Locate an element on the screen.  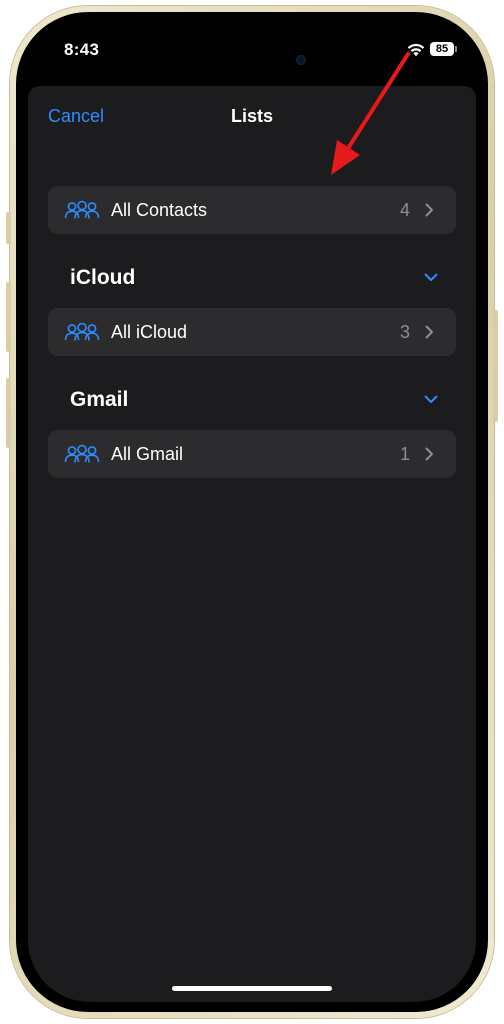
all-gmail-row: All Gmail 1 is located at coordinates (252, 454).